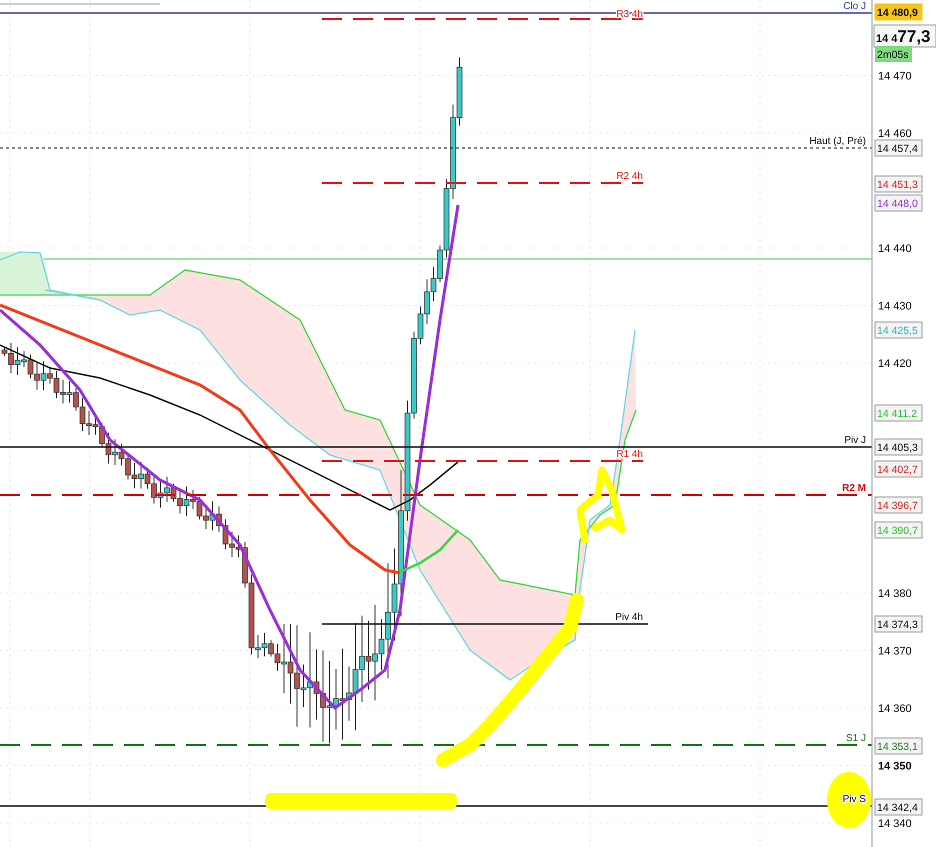  What do you see at coordinates (895, 766) in the screenshot?
I see `axis-tick-label: 14 350` at bounding box center [895, 766].